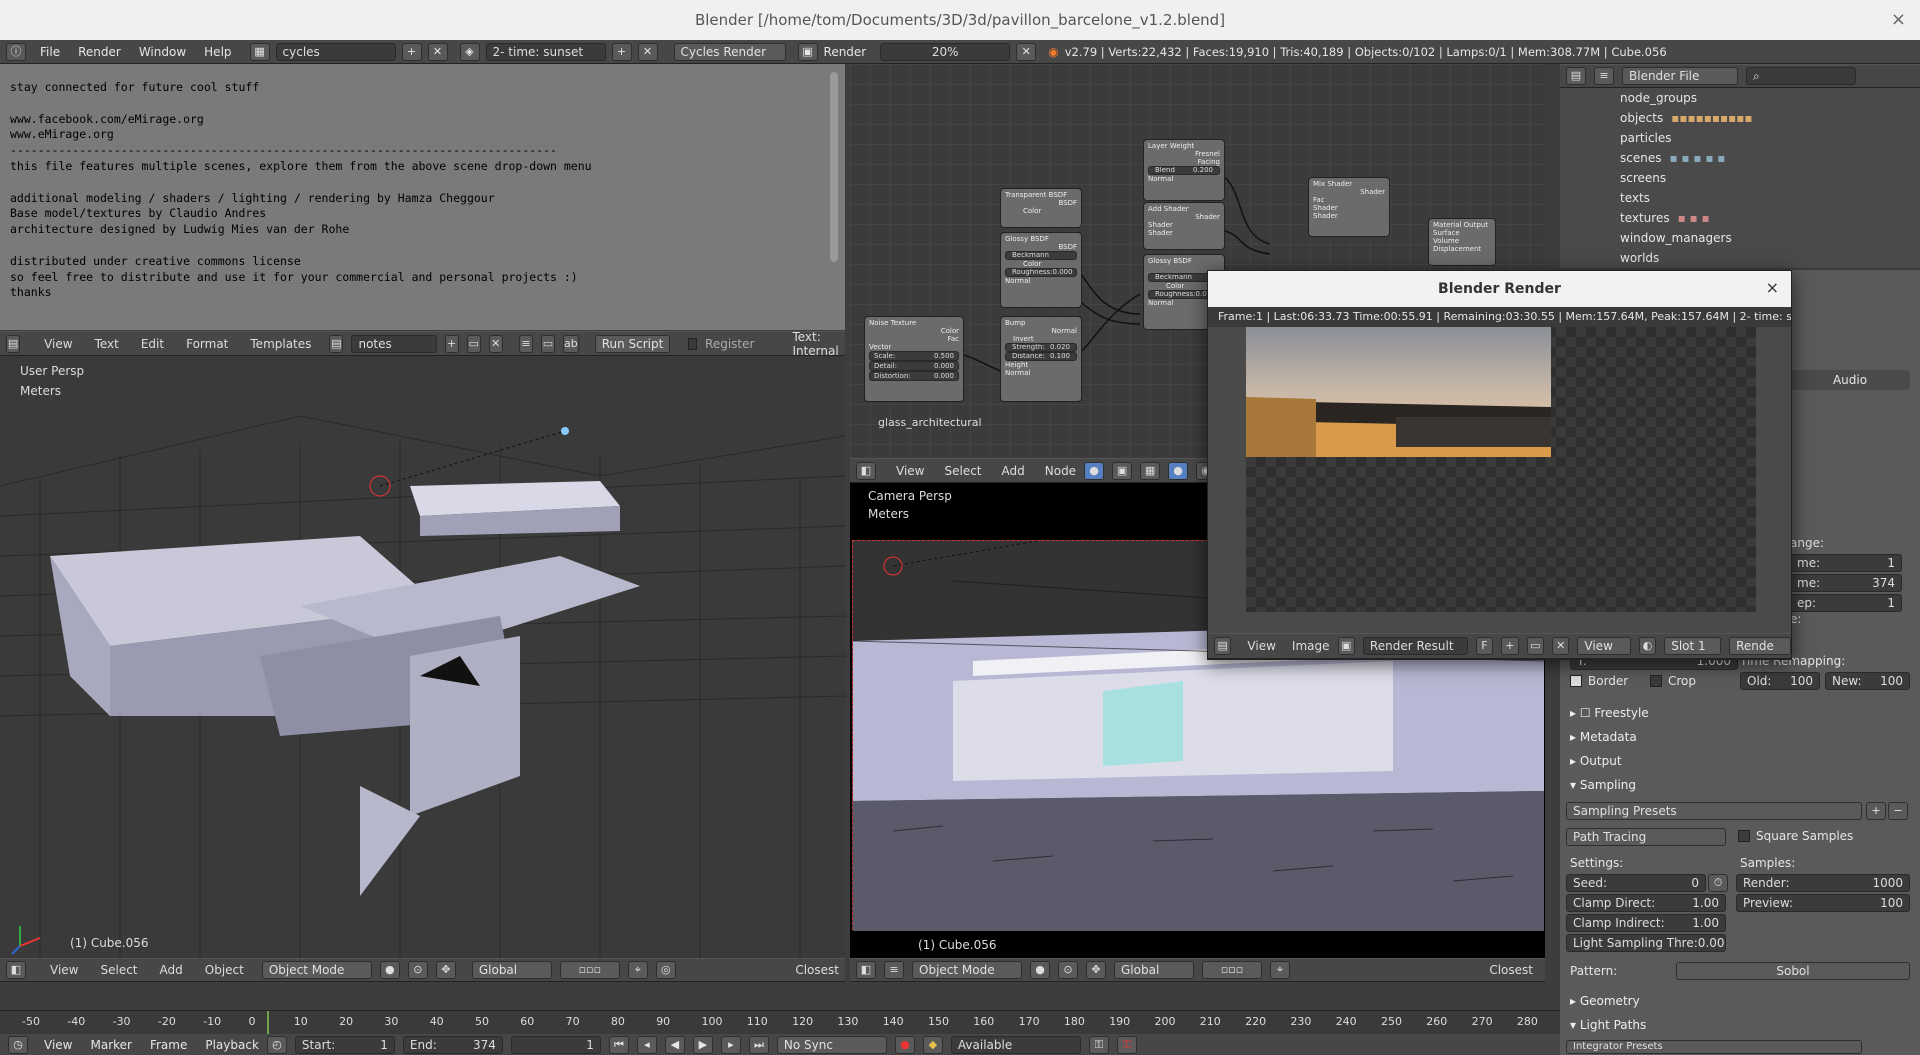 The height and width of the screenshot is (1055, 1920). I want to click on output-panel-header: ▸ Output, so click(1740, 761).